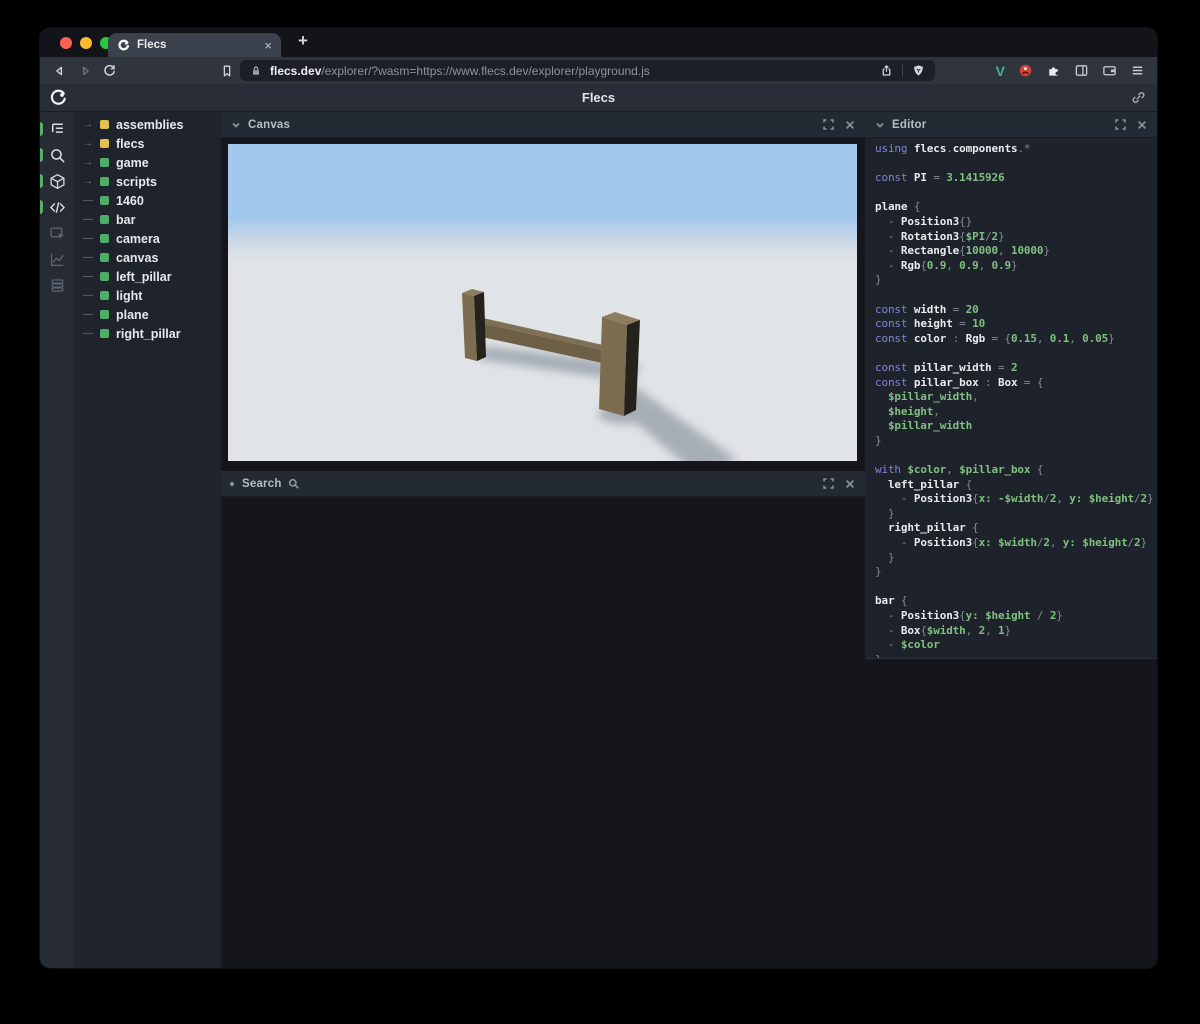  Describe the element at coordinates (1016, 149) in the screenshot. I see `code-line: using flecs.components.*` at that location.